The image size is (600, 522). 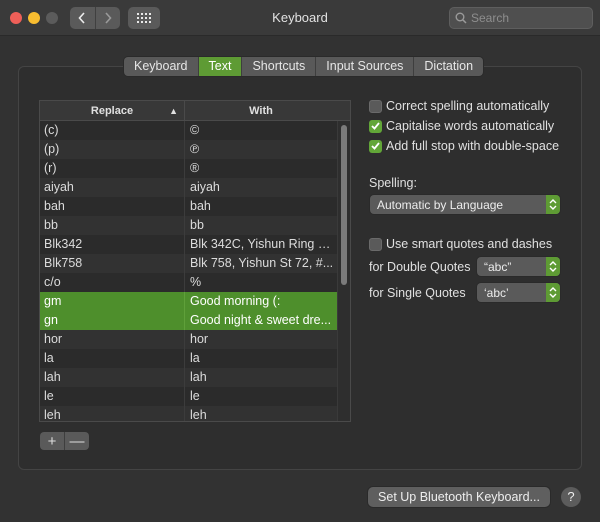 I want to click on add-replacement-button: +, so click(x=52, y=441).